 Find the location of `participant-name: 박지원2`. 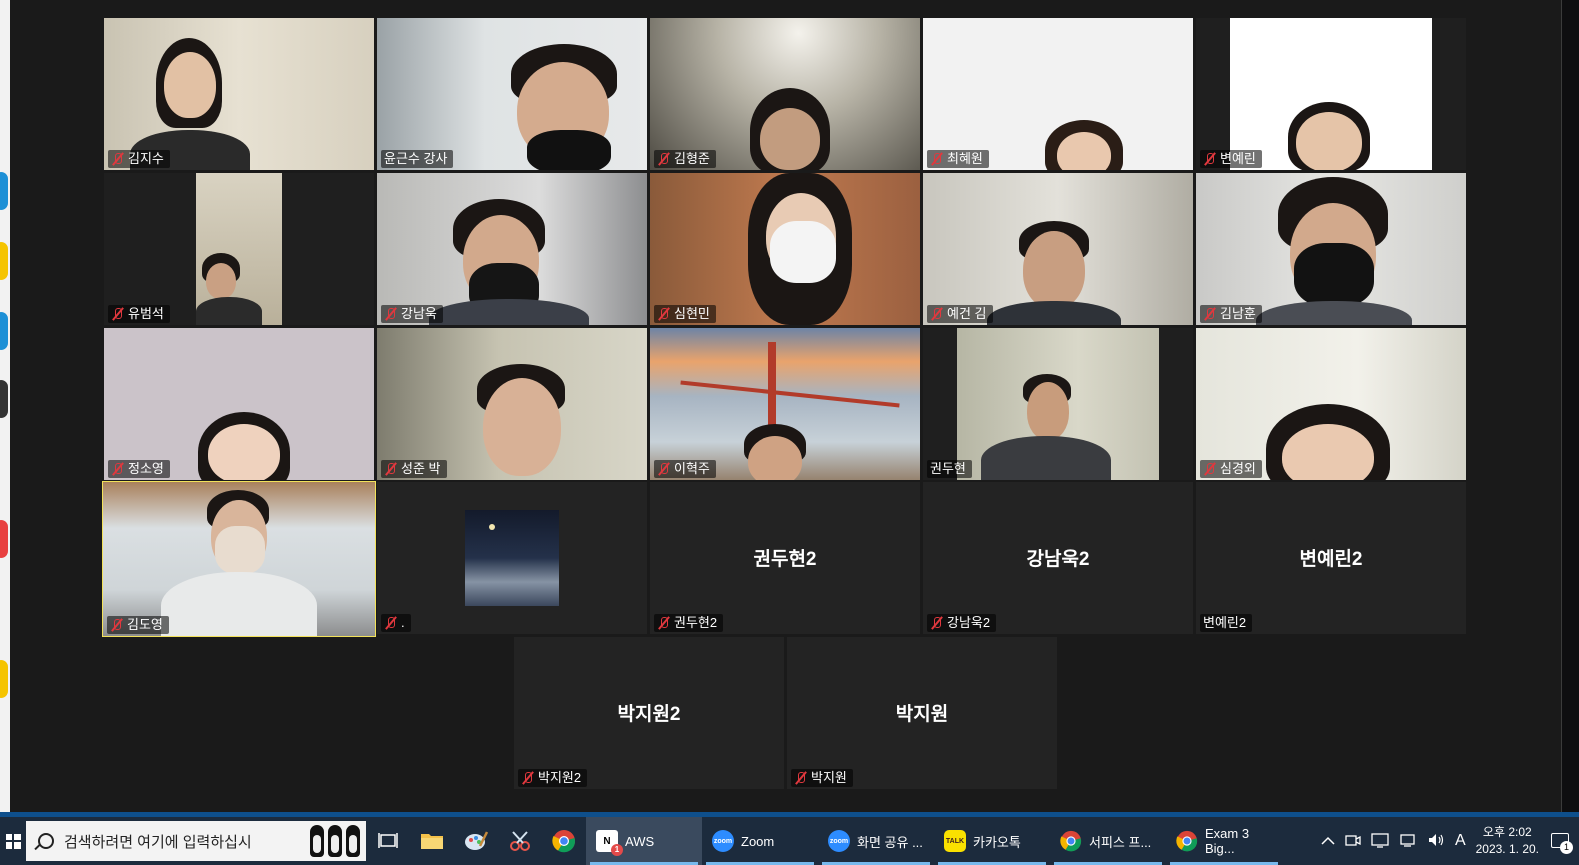

participant-name: 박지원2 is located at coordinates (560, 777).